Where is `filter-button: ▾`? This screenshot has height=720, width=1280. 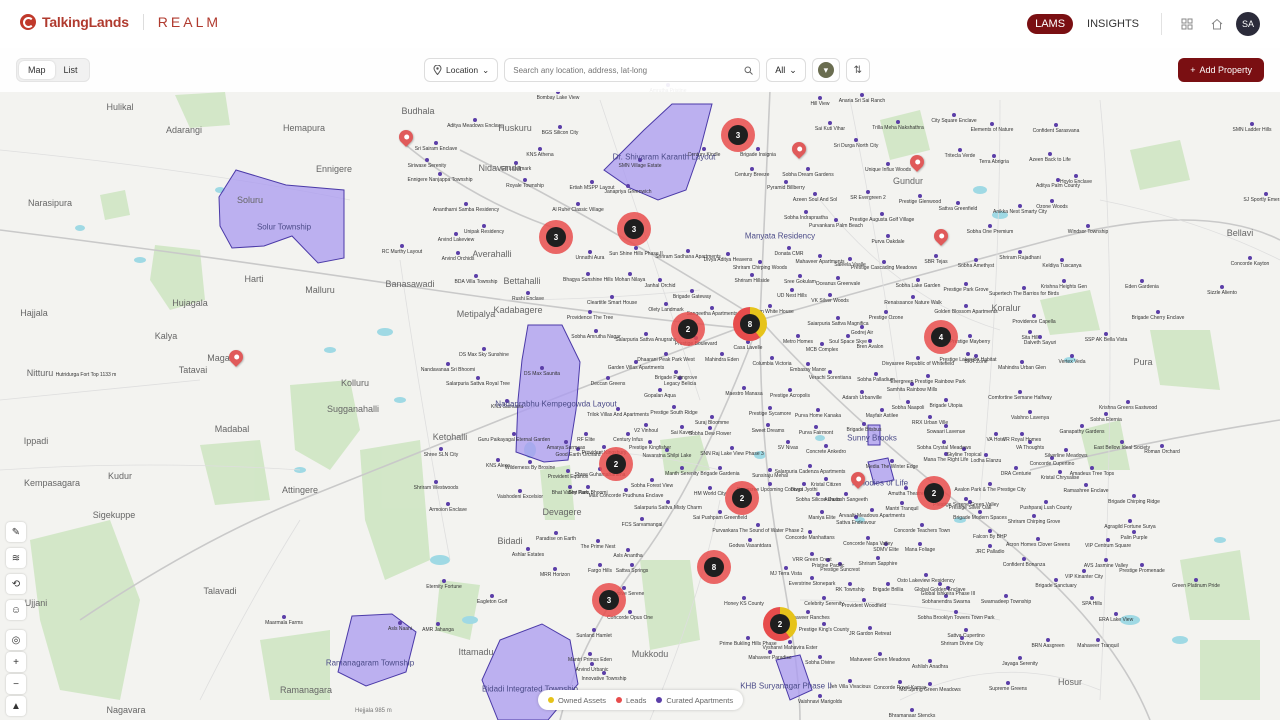
filter-button: ▾ is located at coordinates (825, 70).